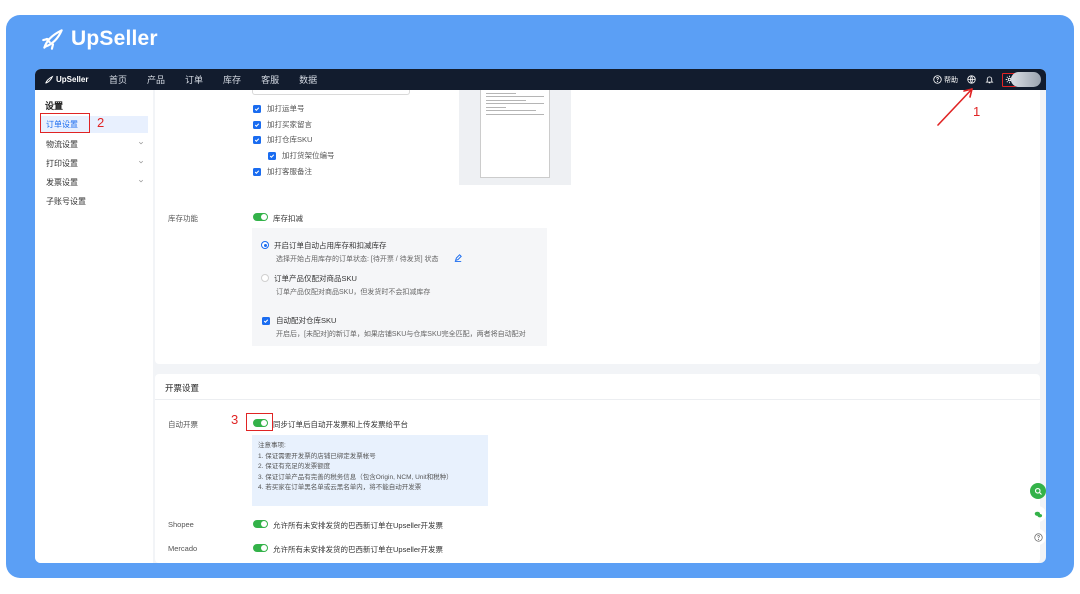 Image resolution: width=1080 pixels, height=594 pixels. I want to click on search-icon, so click(1038, 491).